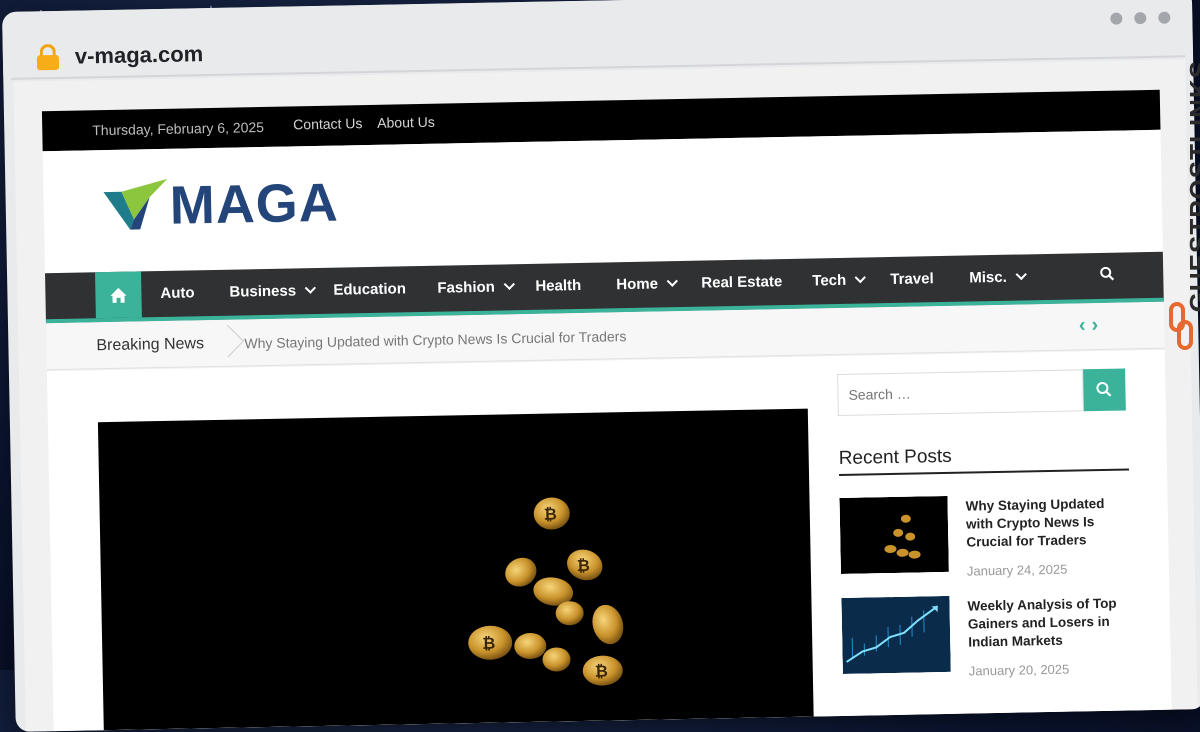 Image resolution: width=1200 pixels, height=732 pixels. I want to click on search-button, so click(1104, 390).